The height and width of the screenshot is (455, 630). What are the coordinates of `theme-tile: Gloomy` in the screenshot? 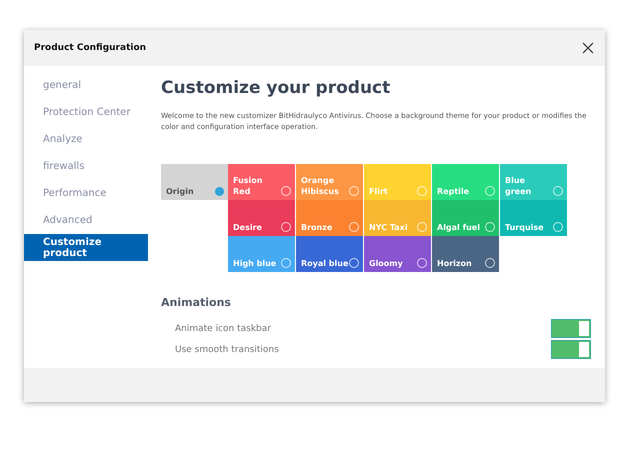 It's located at (397, 254).